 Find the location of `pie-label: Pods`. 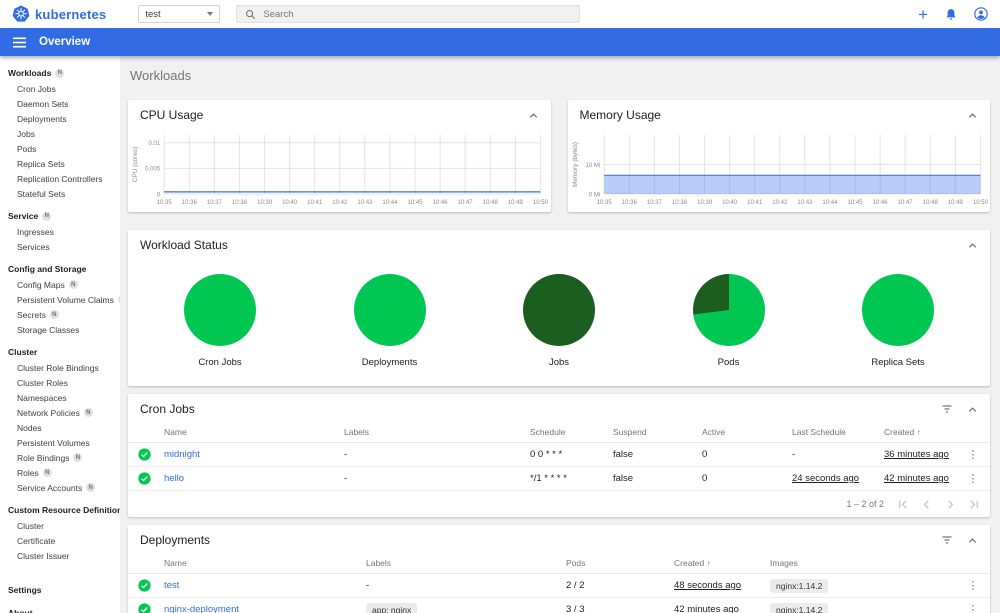

pie-label: Pods is located at coordinates (728, 362).